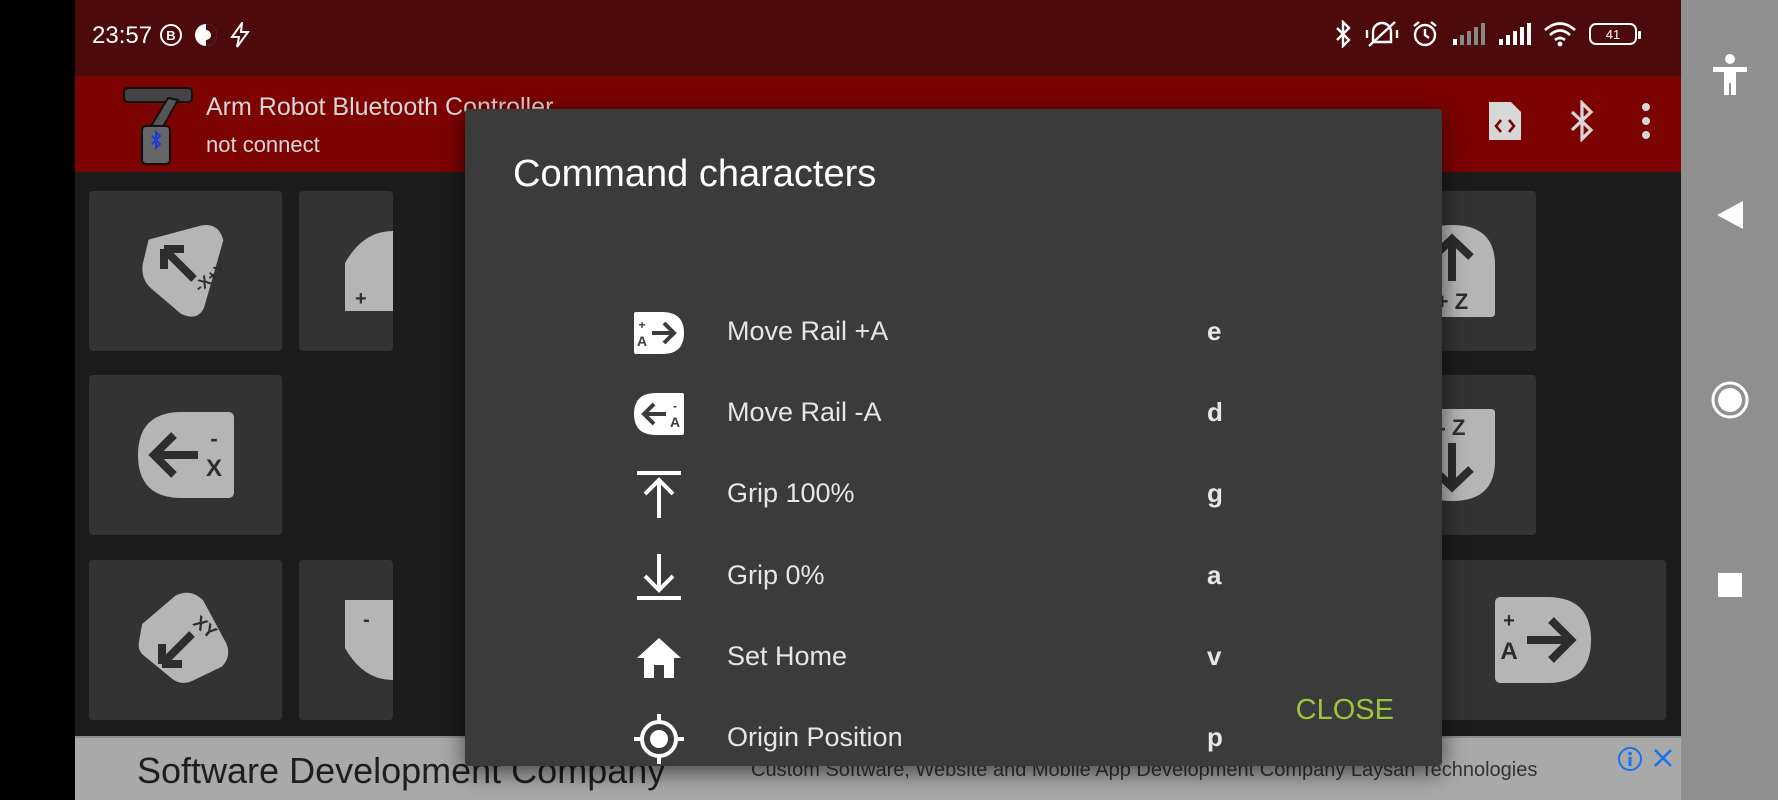 This screenshot has width=1778, height=800. I want to click on app-bar-actions, so click(1569, 121).